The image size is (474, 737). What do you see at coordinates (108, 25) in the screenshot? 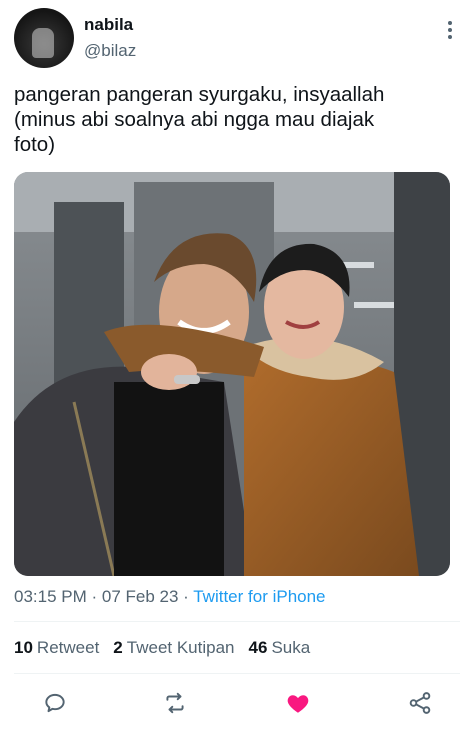
I see `author-display-name: nabila` at bounding box center [108, 25].